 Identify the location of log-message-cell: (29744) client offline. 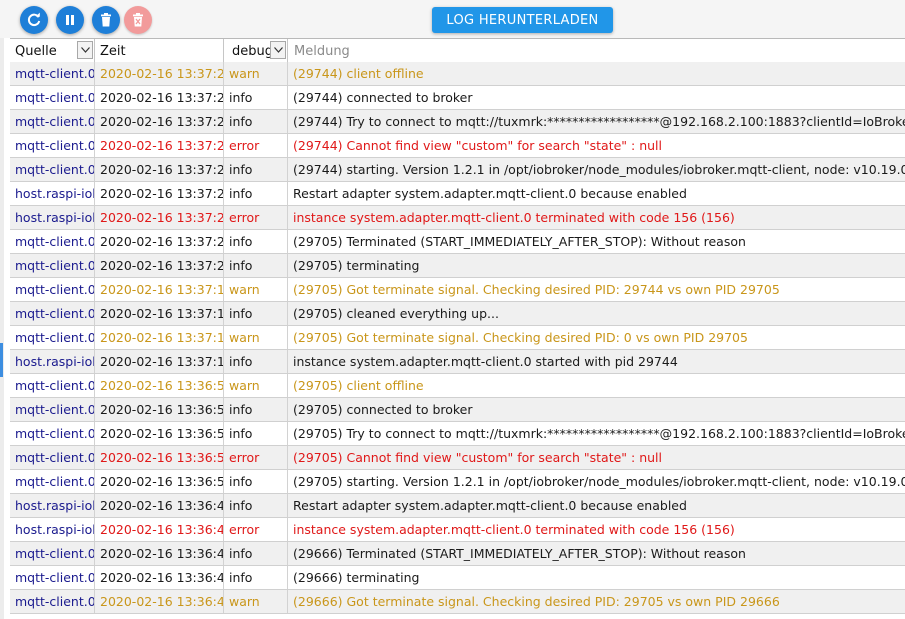
(358, 73).